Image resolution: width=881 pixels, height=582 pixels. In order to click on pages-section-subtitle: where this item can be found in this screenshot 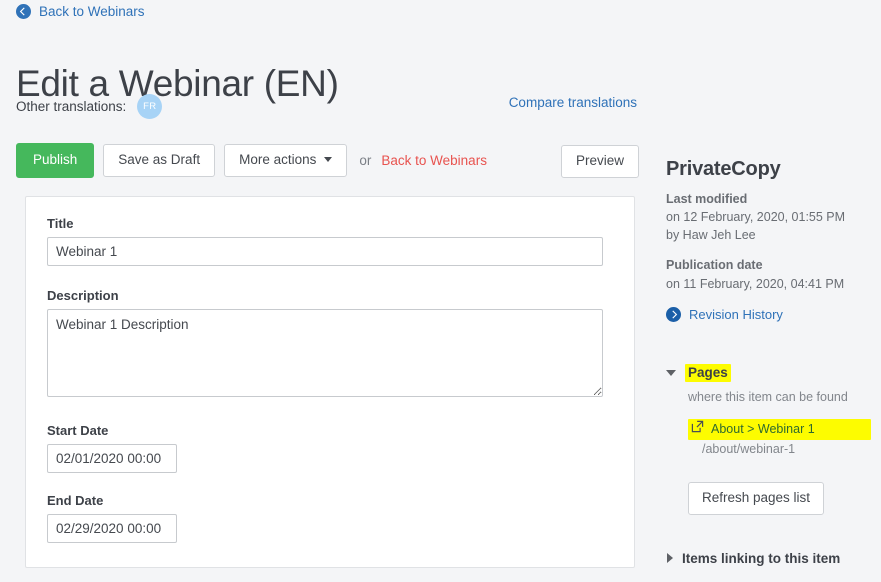, I will do `click(768, 396)`.